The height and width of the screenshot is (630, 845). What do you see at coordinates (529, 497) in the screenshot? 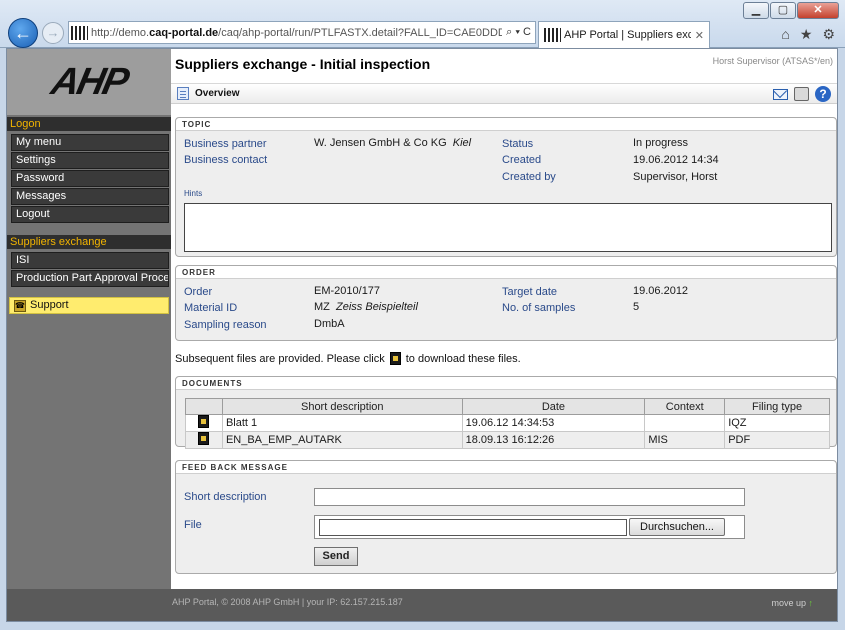
I see `short-description-input` at bounding box center [529, 497].